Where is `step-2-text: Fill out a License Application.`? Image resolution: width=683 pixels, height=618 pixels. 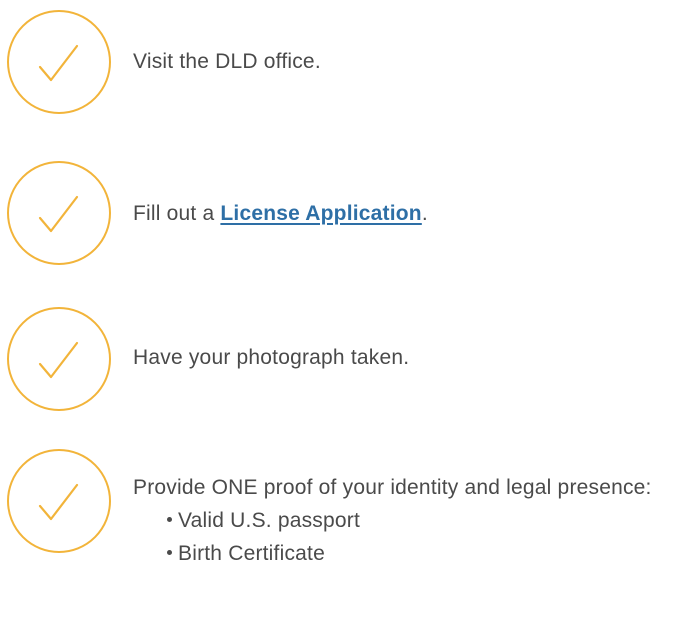 step-2-text: Fill out a License Application. is located at coordinates (407, 213).